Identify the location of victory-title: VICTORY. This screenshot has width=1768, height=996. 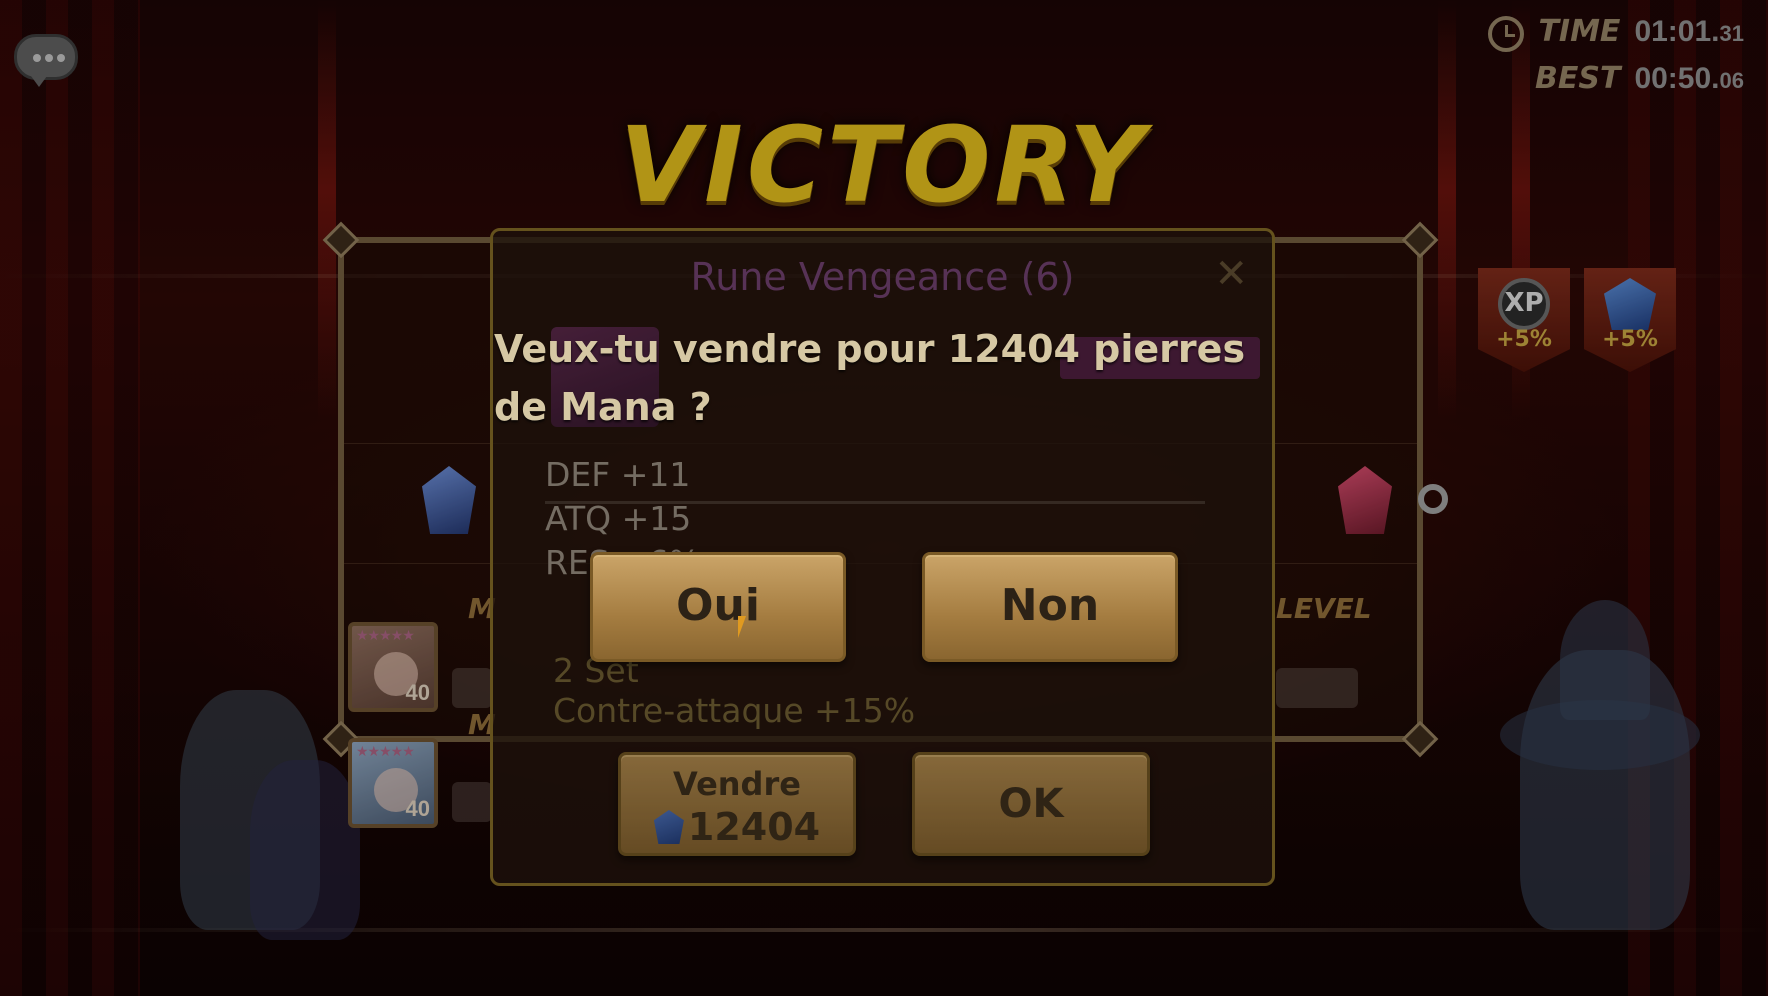
(884, 165).